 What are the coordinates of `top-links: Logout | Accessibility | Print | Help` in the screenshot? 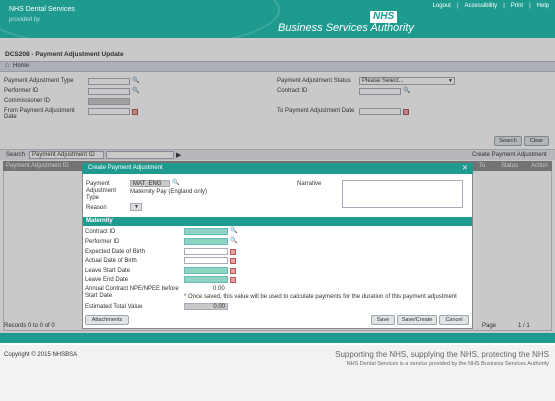 It's located at (490, 6).